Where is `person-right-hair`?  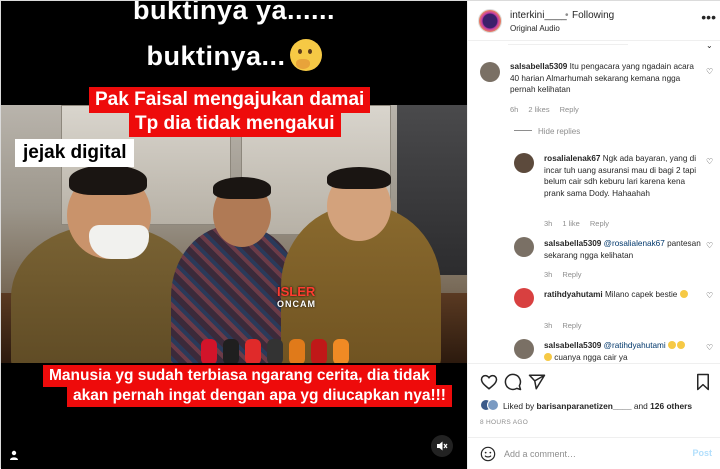
person-right-hair is located at coordinates (359, 178).